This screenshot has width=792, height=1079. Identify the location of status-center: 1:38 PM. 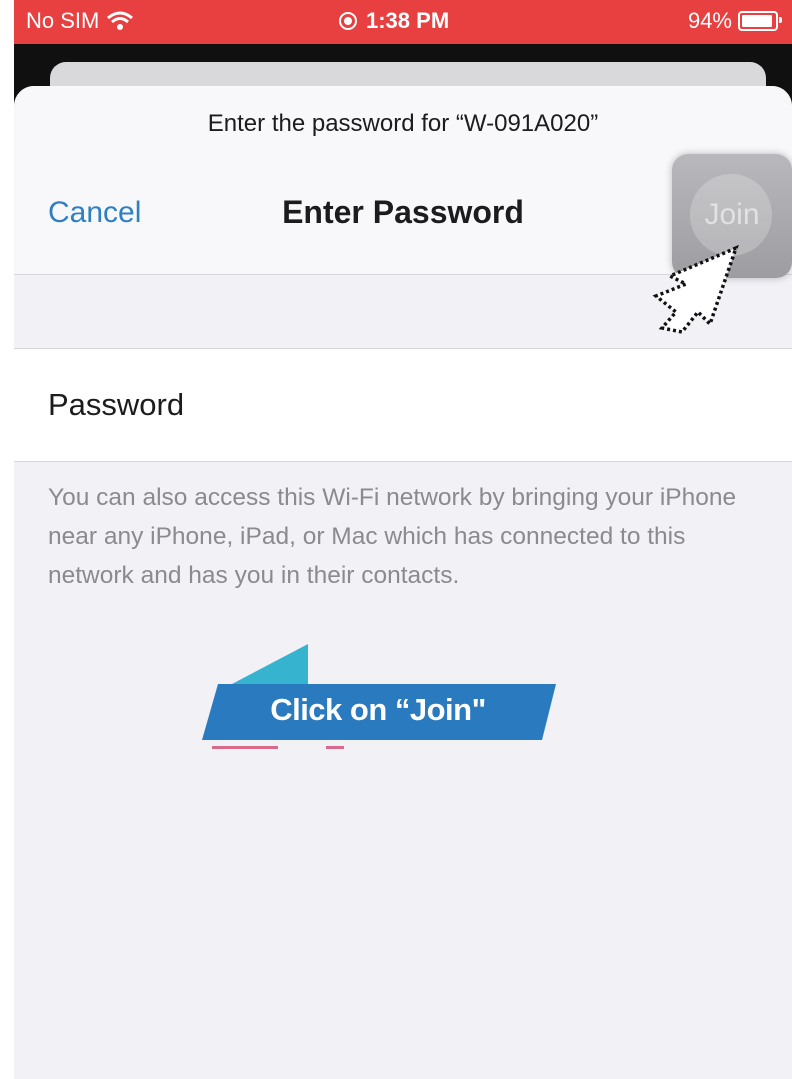
(393, 21).